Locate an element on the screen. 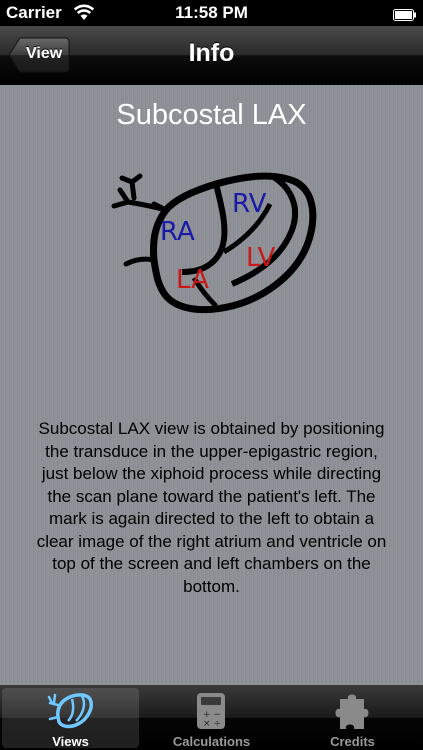  puzzle-piece-icon is located at coordinates (352, 711).